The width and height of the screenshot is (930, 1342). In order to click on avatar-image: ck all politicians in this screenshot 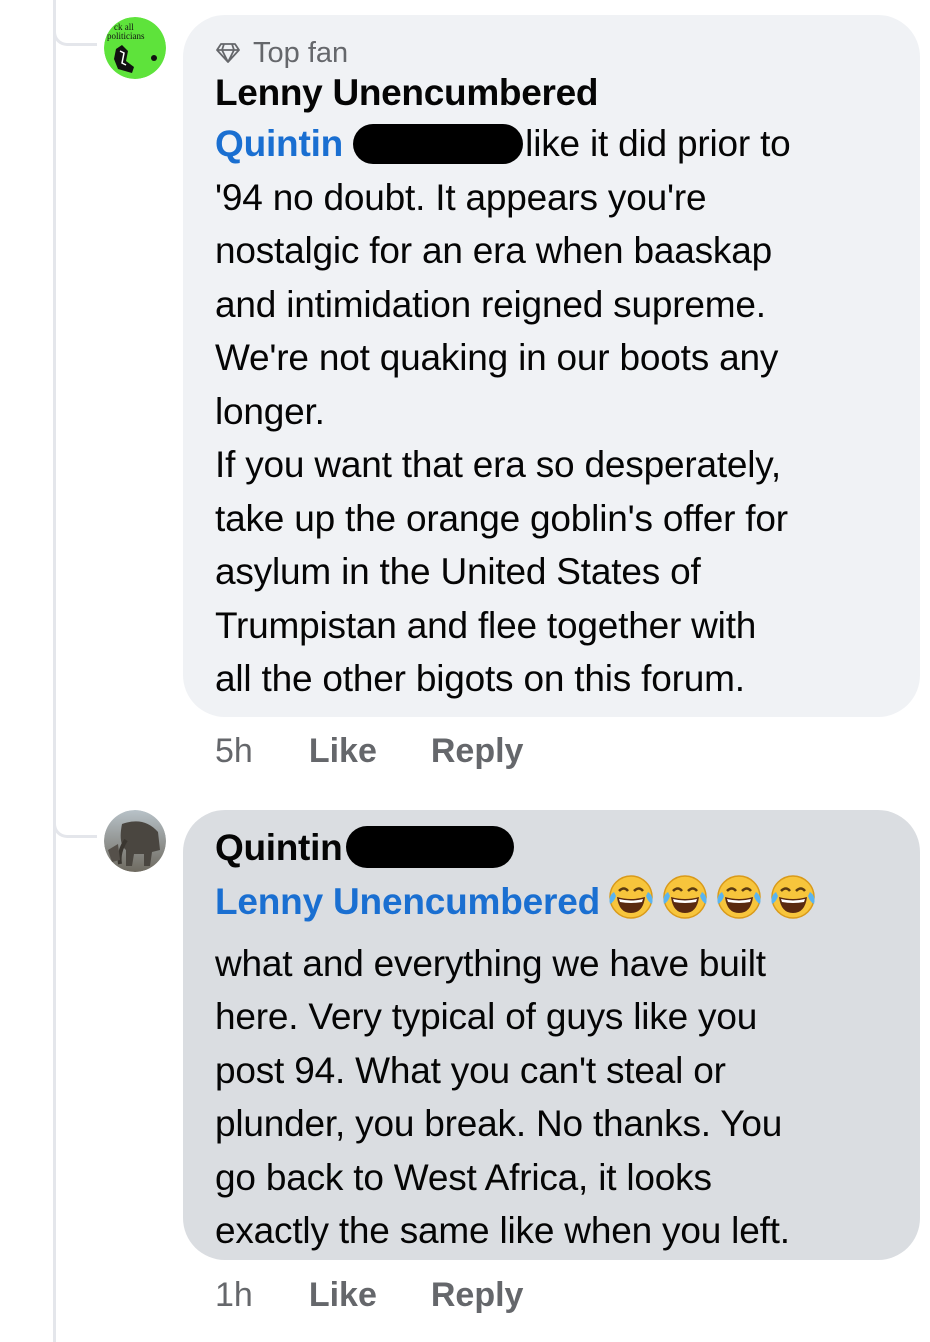, I will do `click(135, 48)`.